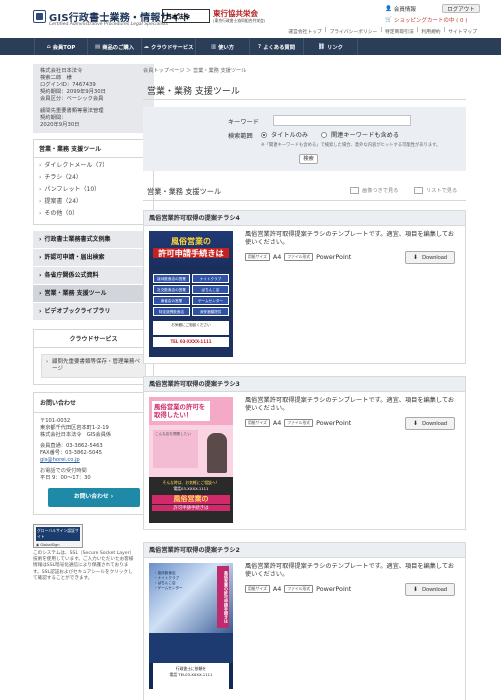  What do you see at coordinates (461, 8) in the screenshot?
I see `logout-button: ログアウト` at bounding box center [461, 8].